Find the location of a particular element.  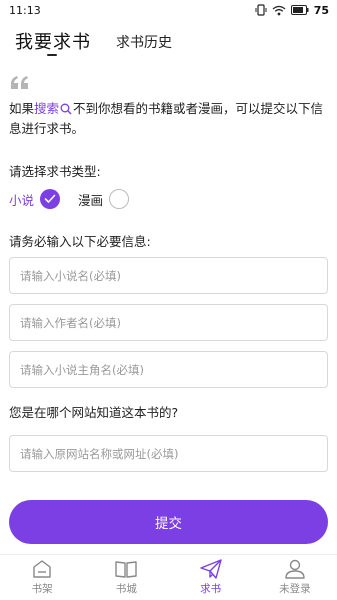

intro-prefix: 如果 is located at coordinates (22, 108).